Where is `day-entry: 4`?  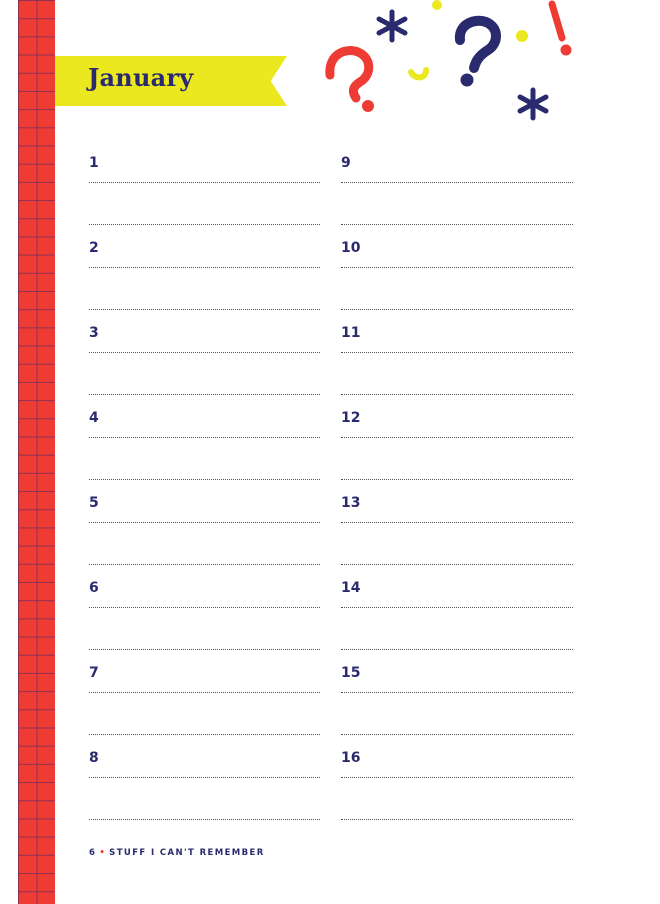 day-entry: 4 is located at coordinates (204, 445).